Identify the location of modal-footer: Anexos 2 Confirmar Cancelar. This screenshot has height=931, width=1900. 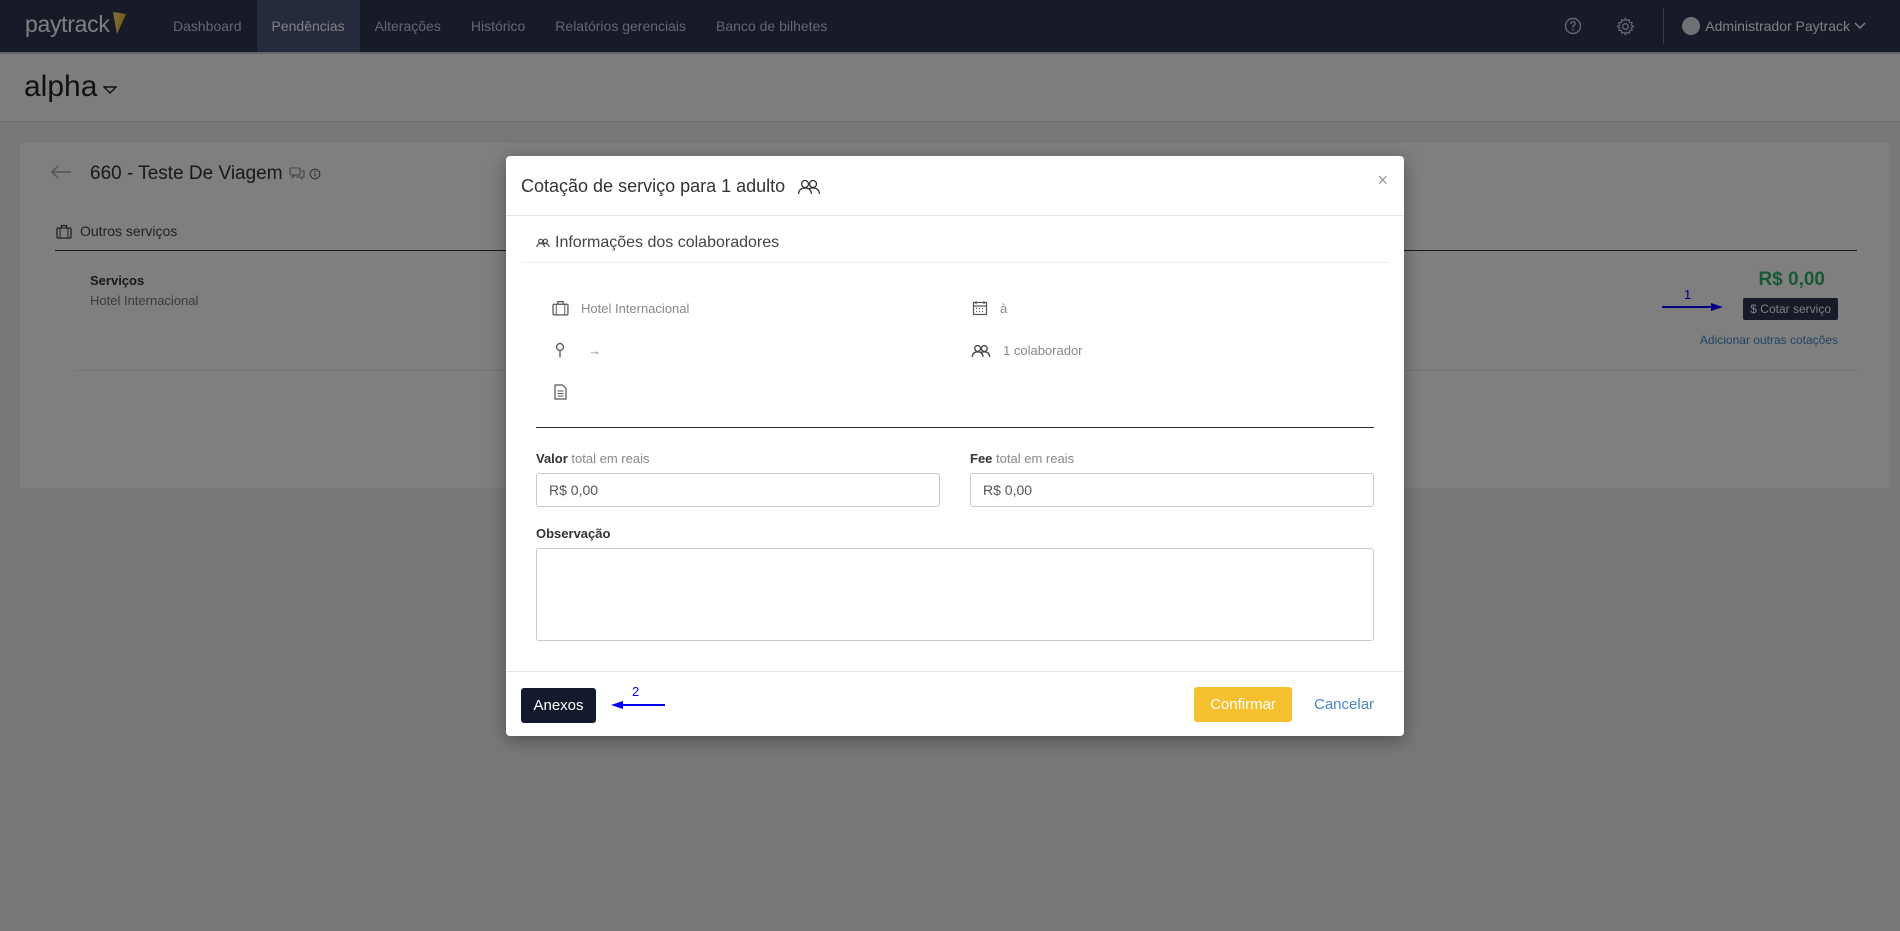
(955, 703).